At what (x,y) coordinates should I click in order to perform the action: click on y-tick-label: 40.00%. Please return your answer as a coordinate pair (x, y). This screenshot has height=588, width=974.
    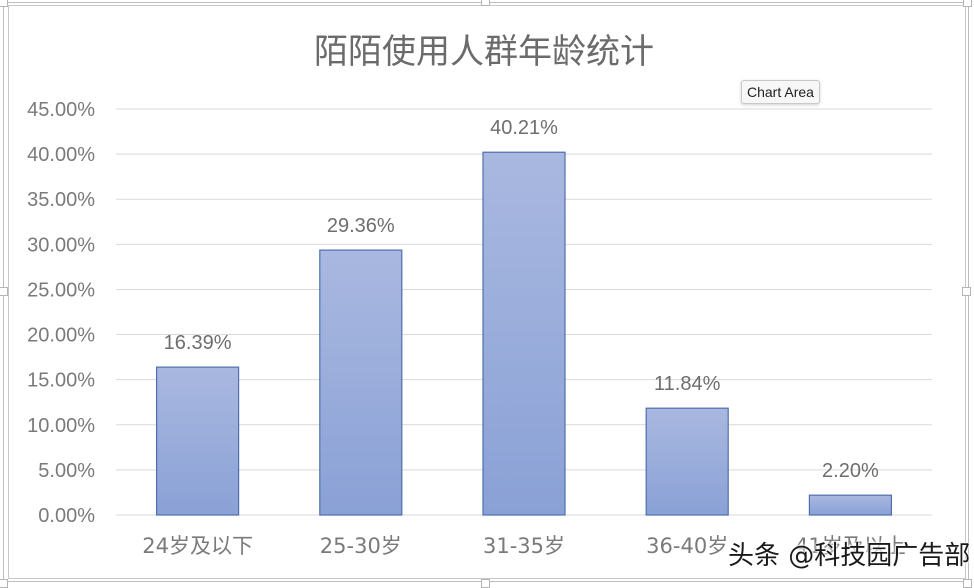
    Looking at the image, I should click on (61, 155).